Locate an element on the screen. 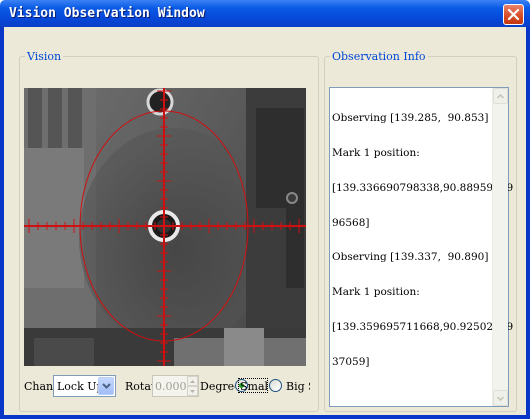 This screenshot has height=419, width=530. spin-buttons is located at coordinates (192, 386).